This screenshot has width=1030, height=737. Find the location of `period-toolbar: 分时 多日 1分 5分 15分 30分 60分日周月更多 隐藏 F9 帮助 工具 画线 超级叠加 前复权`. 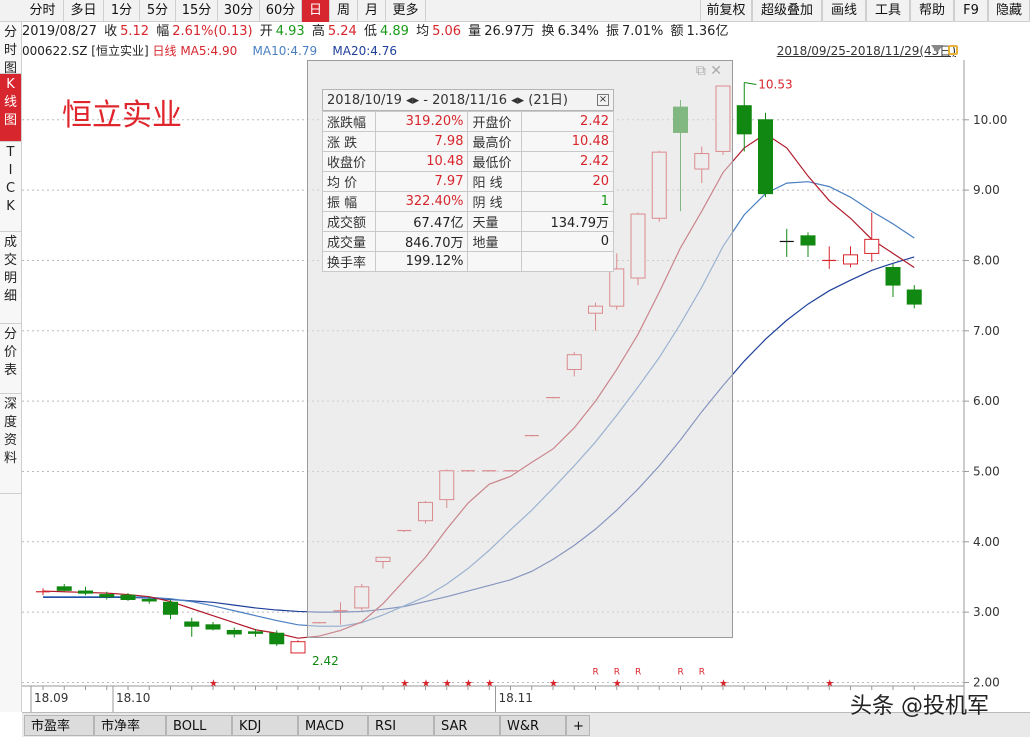

period-toolbar: 分时 多日 1分 5分 15分 30分 60分日周月更多 隐藏 F9 帮助 工具 画线 超级叠加 前复权 is located at coordinates (515, 11).